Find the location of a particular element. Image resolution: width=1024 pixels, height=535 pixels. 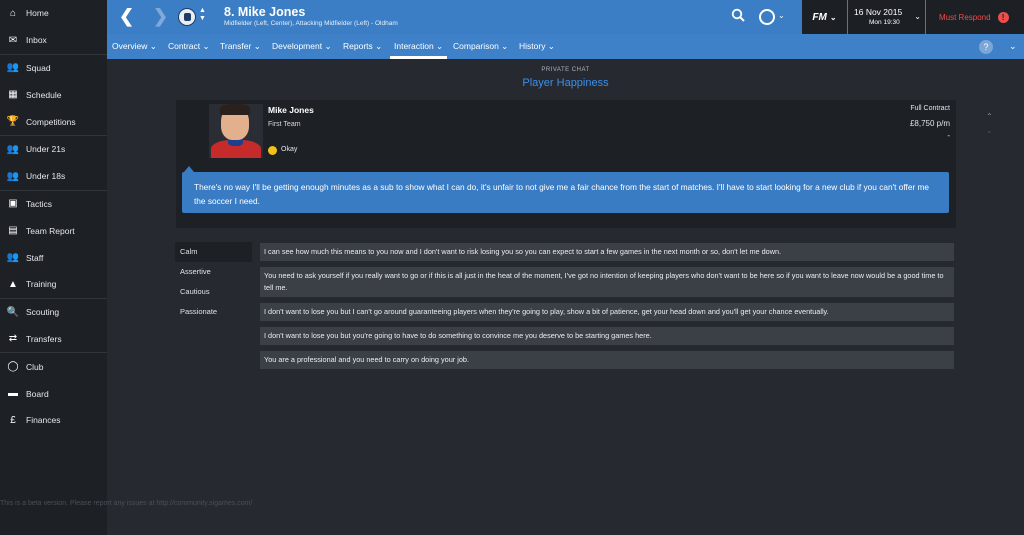

sidebar-item-scouting: 🔍 Scouting is located at coordinates (53, 312).